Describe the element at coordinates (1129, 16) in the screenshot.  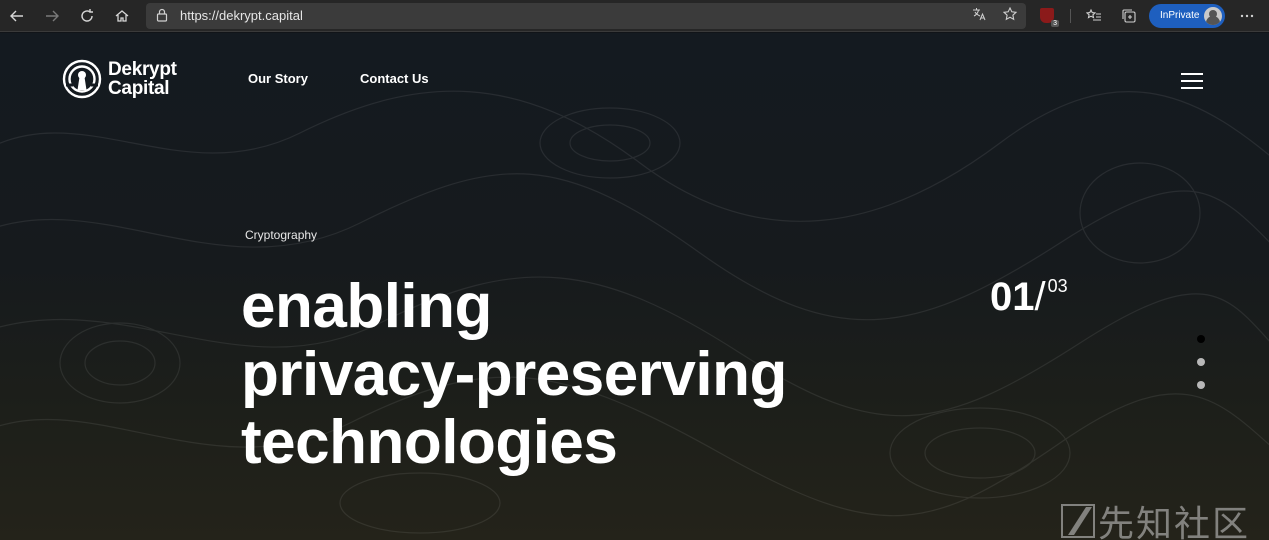
I see `collections-icon` at that location.